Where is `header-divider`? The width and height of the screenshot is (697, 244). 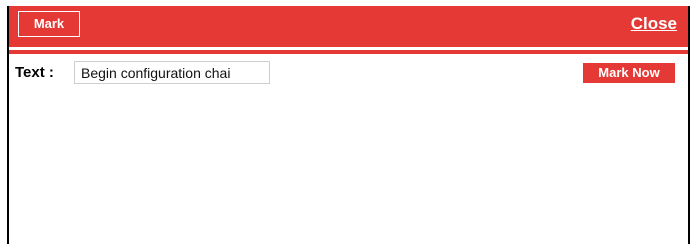
header-divider is located at coordinates (348, 52).